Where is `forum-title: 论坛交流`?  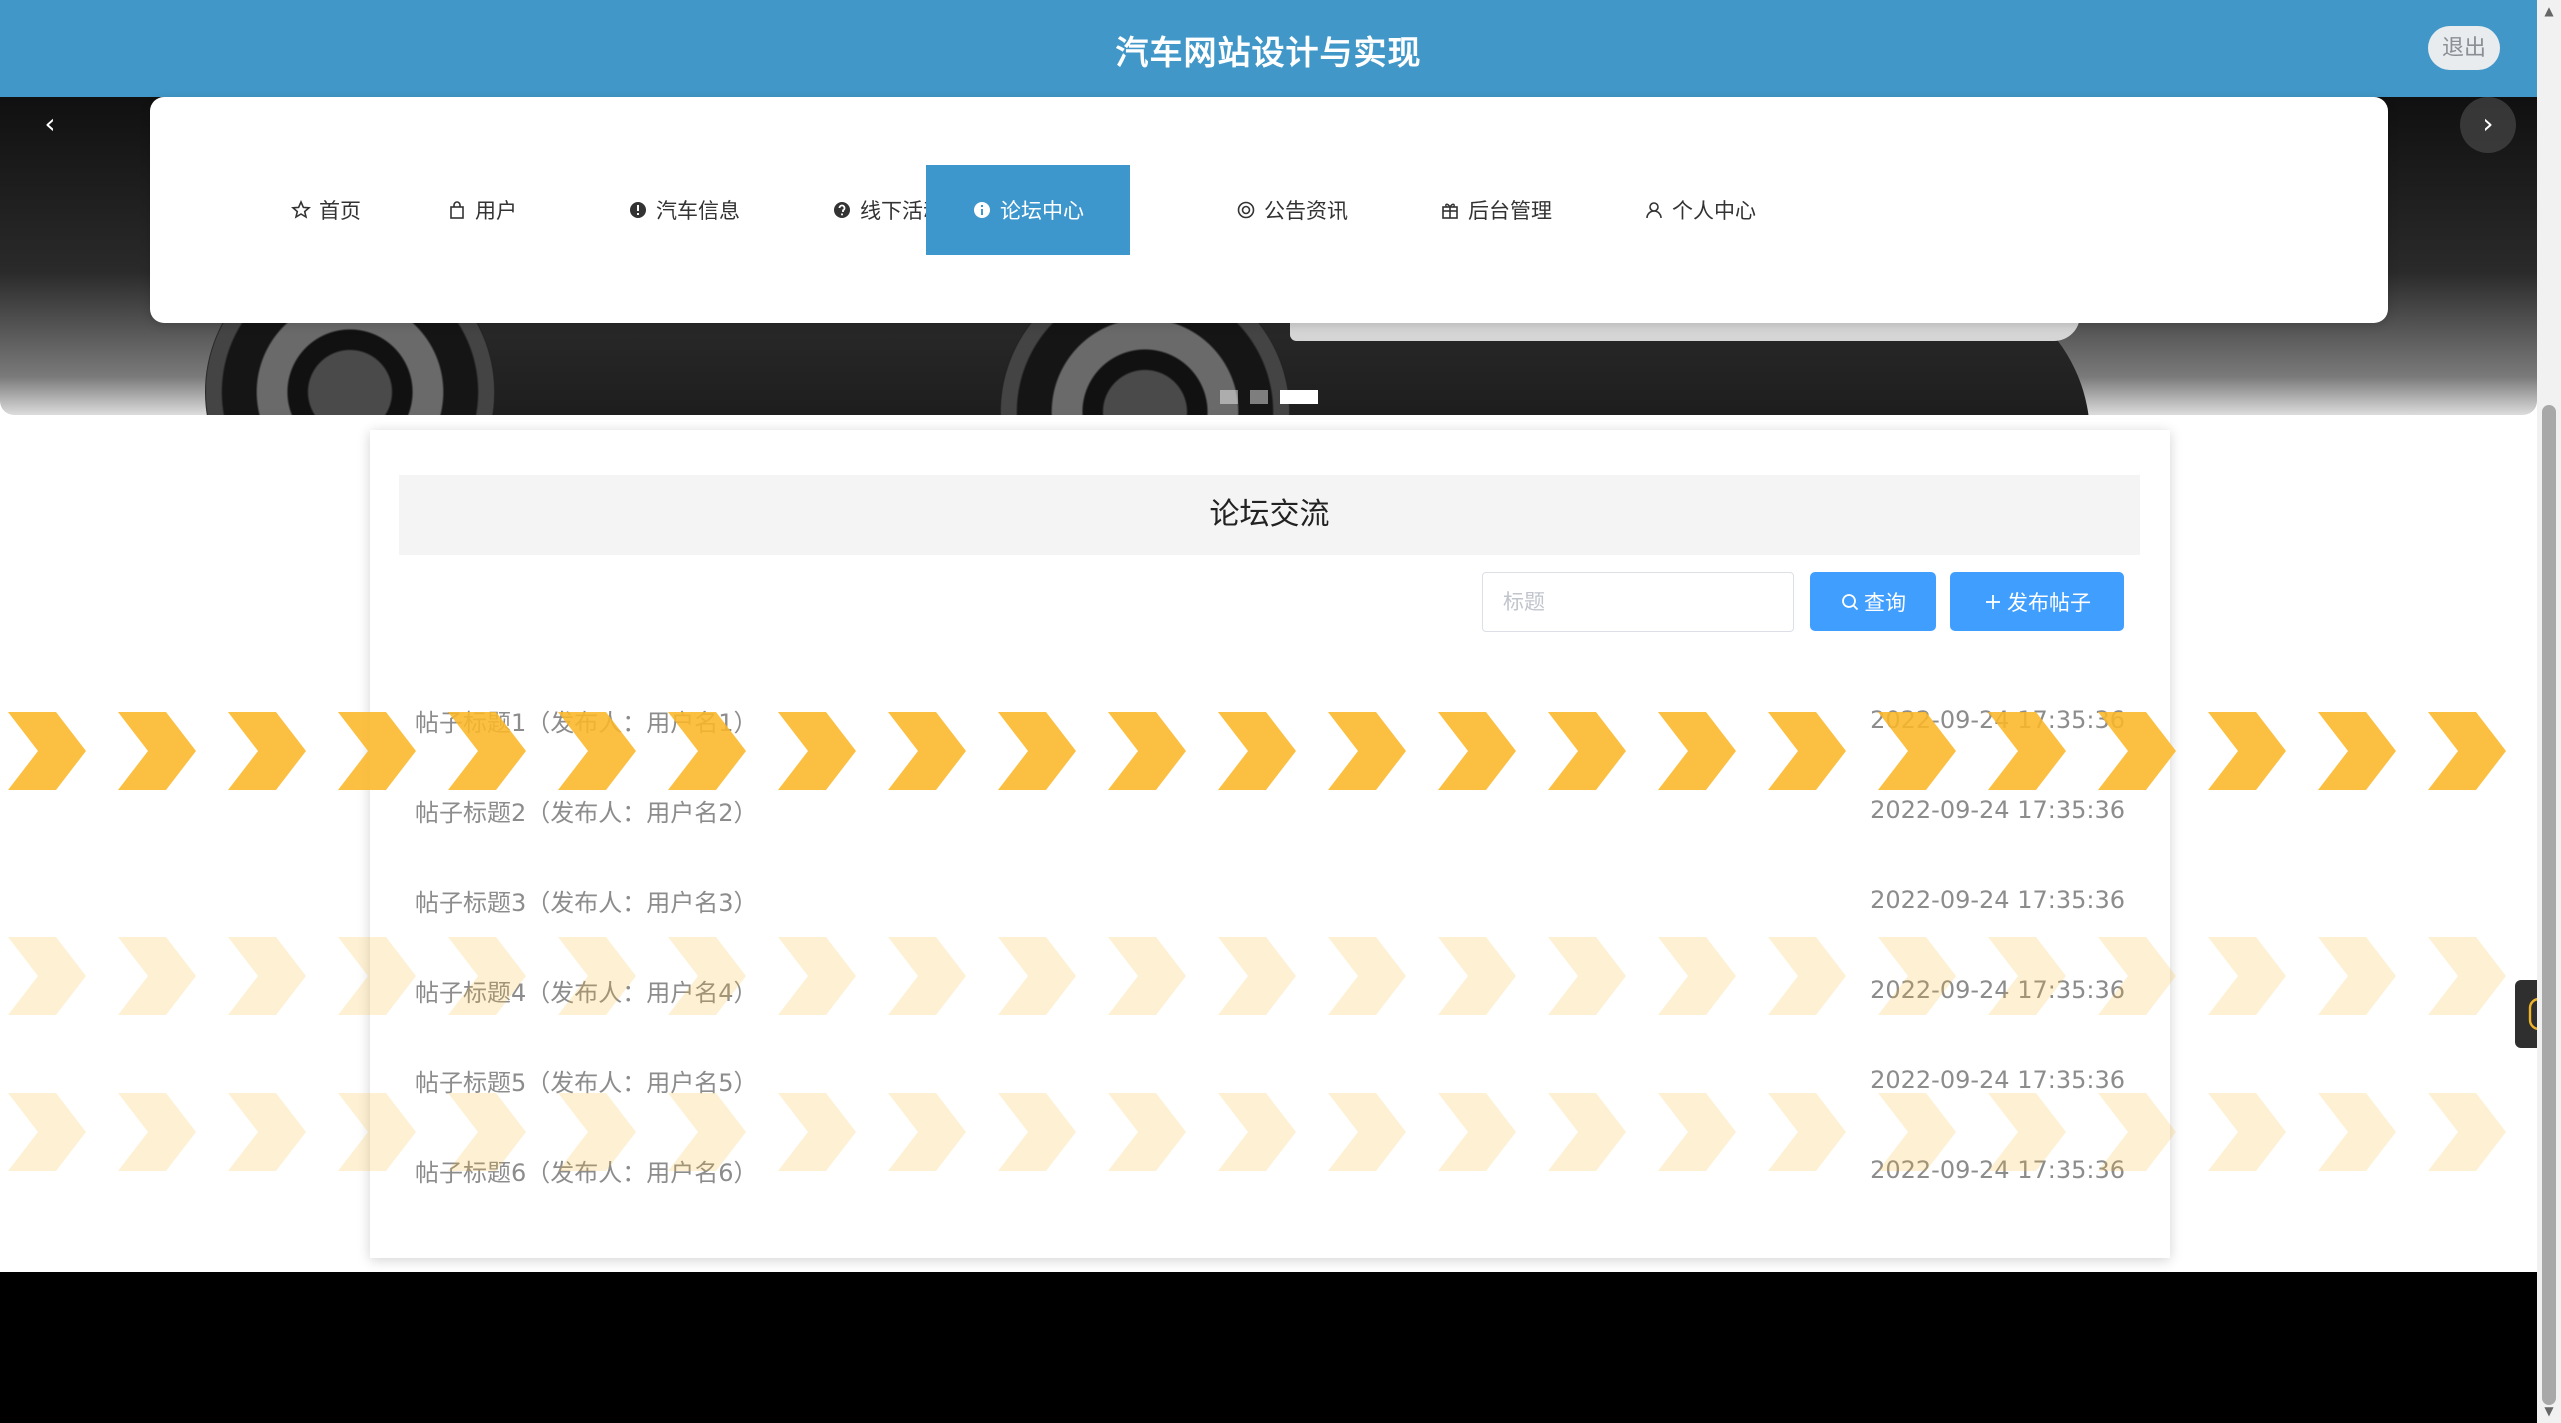 forum-title: 论坛交流 is located at coordinates (1269, 515).